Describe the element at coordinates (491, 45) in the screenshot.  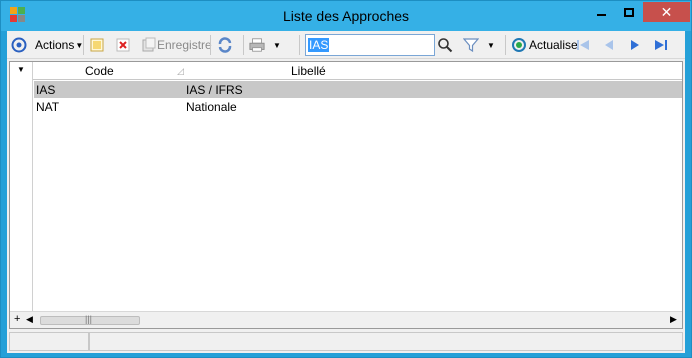
I see `filter-dropdown-icon: ▼` at that location.